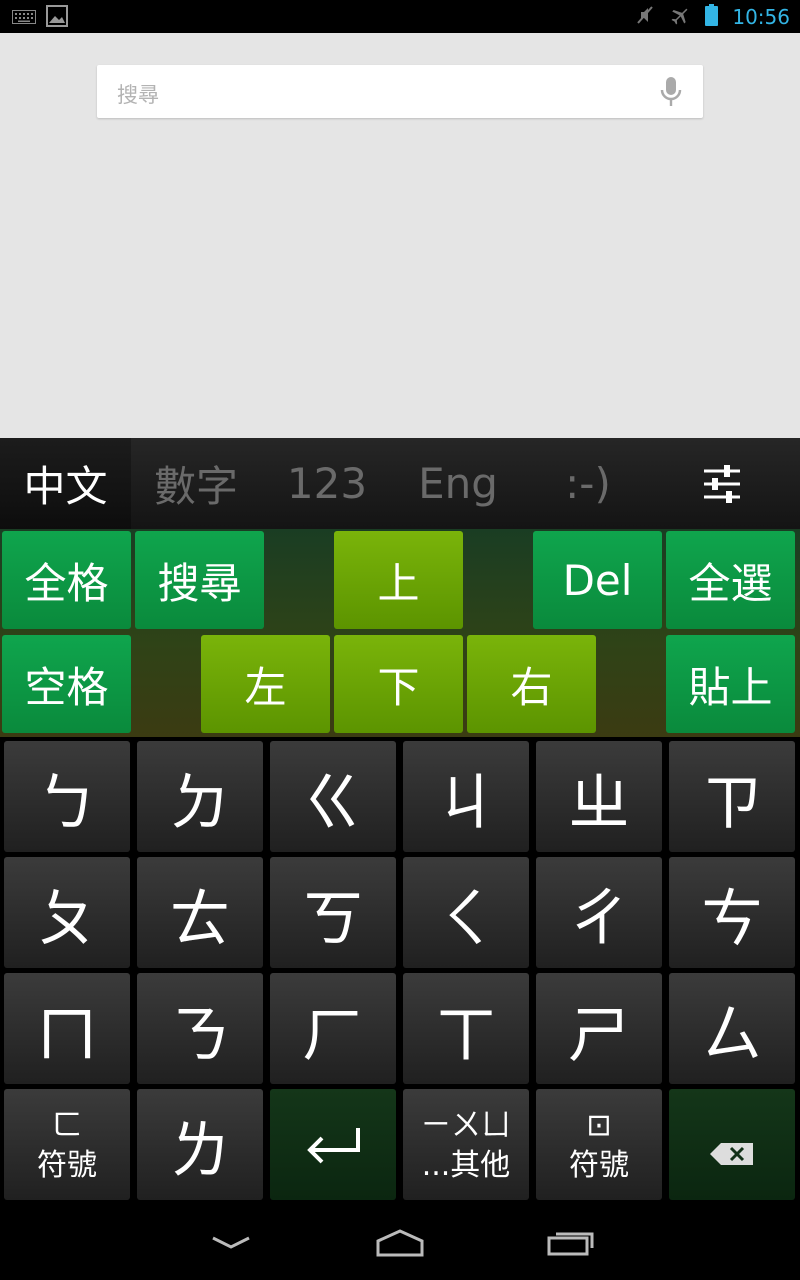 The height and width of the screenshot is (1280, 800). Describe the element at coordinates (65, 483) in the screenshot. I see `tab-chinese: 中文` at that location.